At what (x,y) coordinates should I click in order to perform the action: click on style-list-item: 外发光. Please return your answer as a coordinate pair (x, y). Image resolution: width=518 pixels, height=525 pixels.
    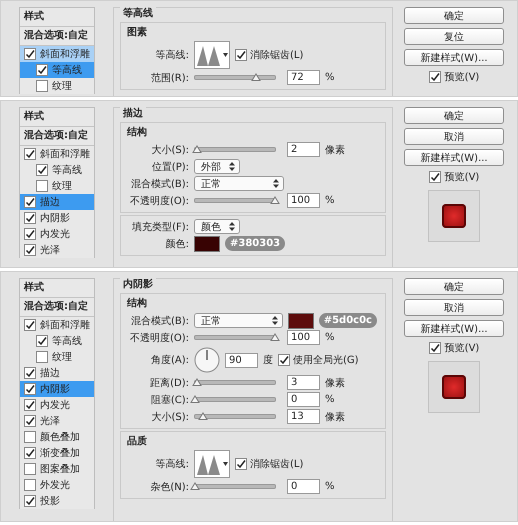
    Looking at the image, I should click on (57, 485).